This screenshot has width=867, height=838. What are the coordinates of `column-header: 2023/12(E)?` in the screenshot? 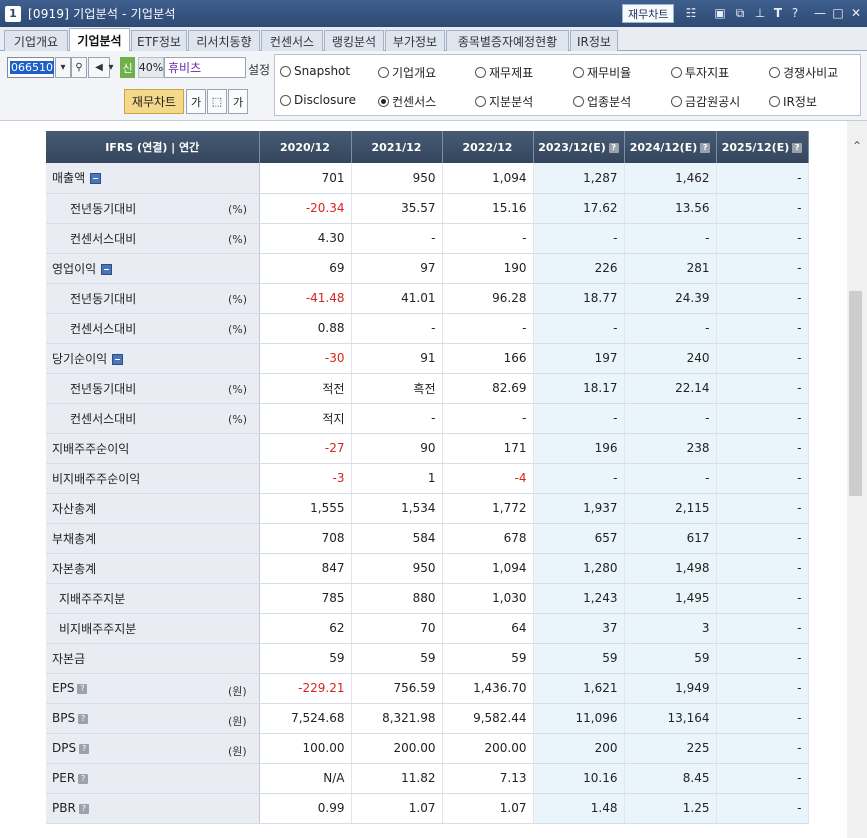 It's located at (579, 147).